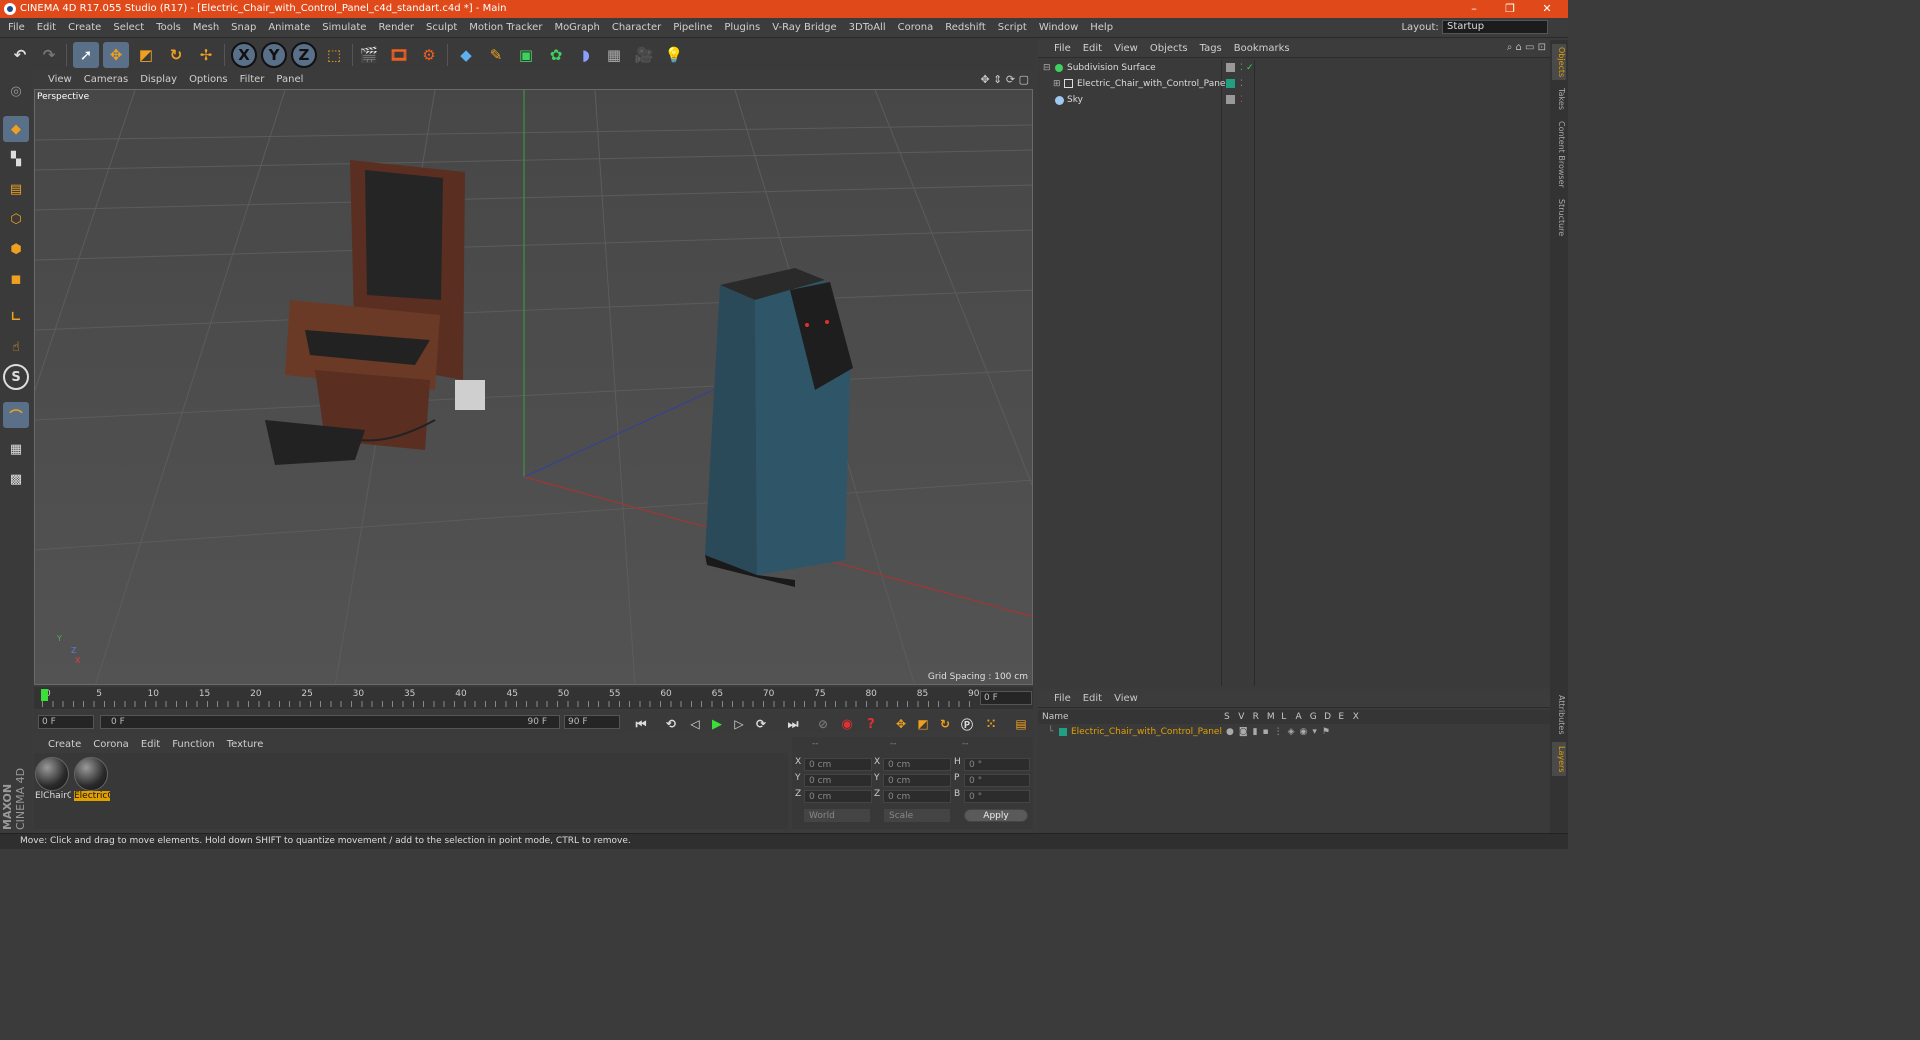 The height and width of the screenshot is (1040, 1920). I want to click on key-parameter-icon: Ⓟ, so click(967, 724).